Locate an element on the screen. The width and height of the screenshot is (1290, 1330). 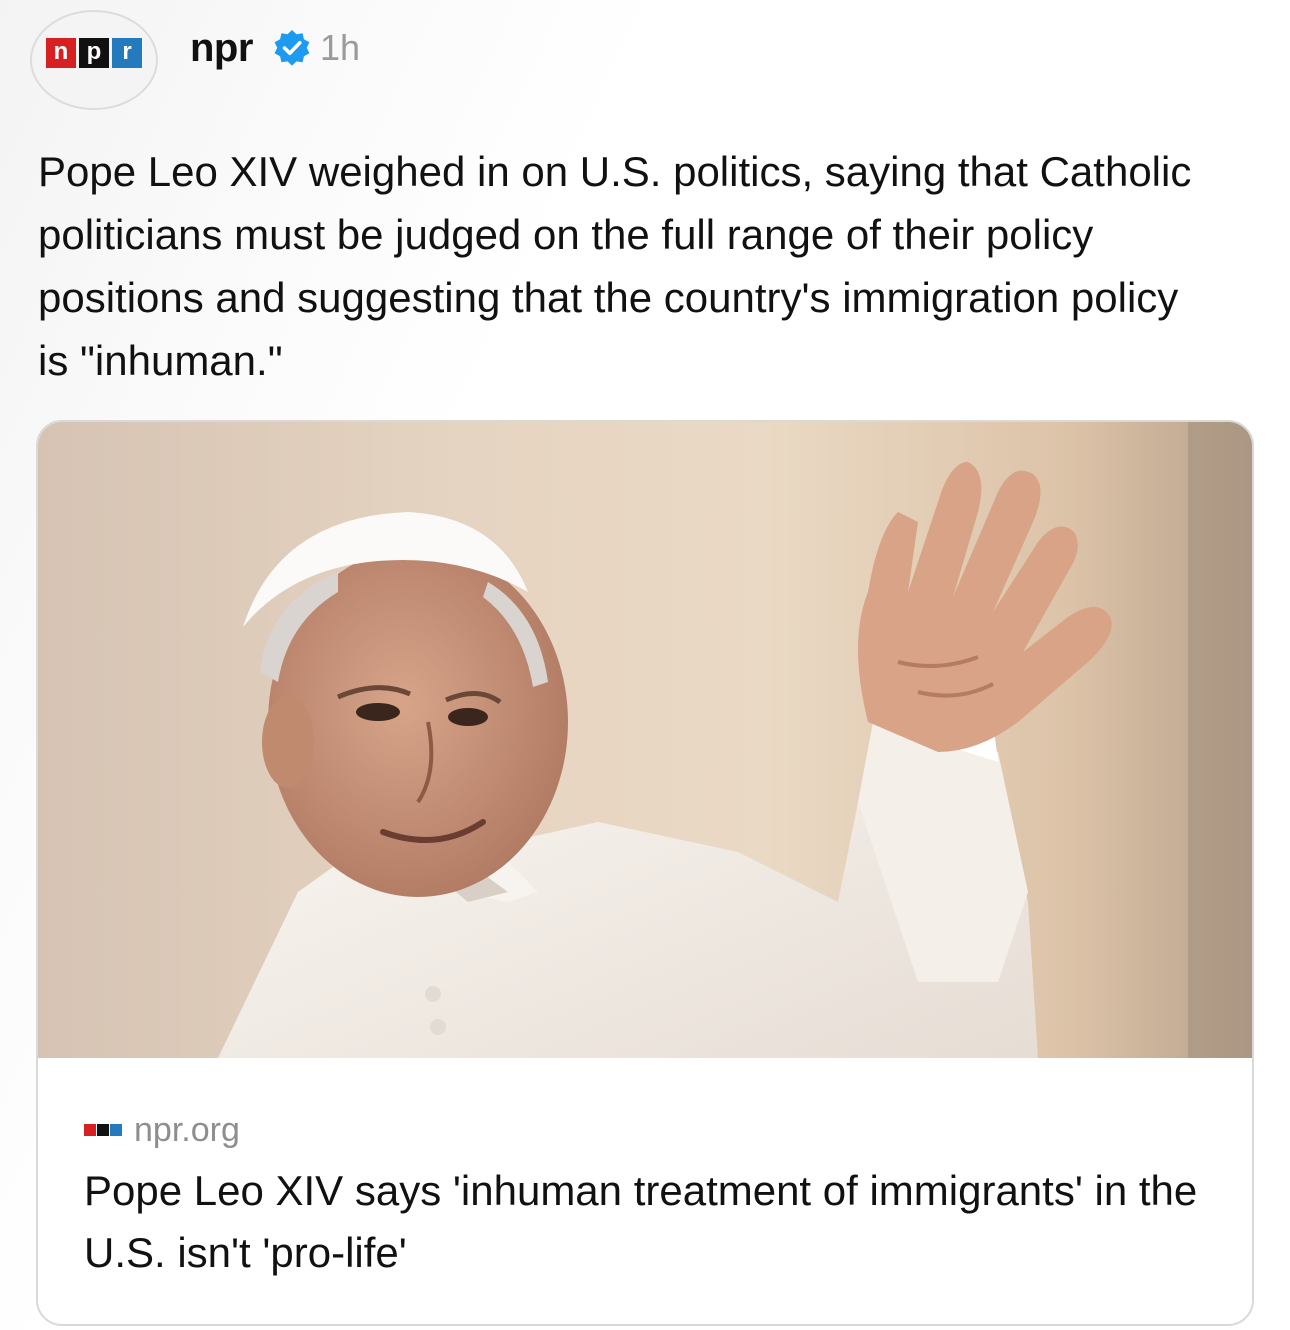
verified-badge-icon is located at coordinates (292, 48).